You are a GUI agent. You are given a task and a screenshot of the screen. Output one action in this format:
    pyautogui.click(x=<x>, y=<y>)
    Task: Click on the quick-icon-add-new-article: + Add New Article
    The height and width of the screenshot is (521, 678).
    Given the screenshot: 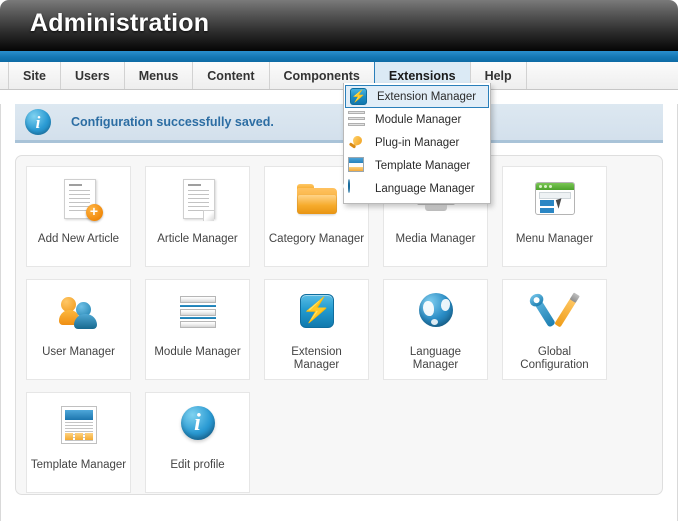 What is the action you would take?
    pyautogui.click(x=78, y=216)
    